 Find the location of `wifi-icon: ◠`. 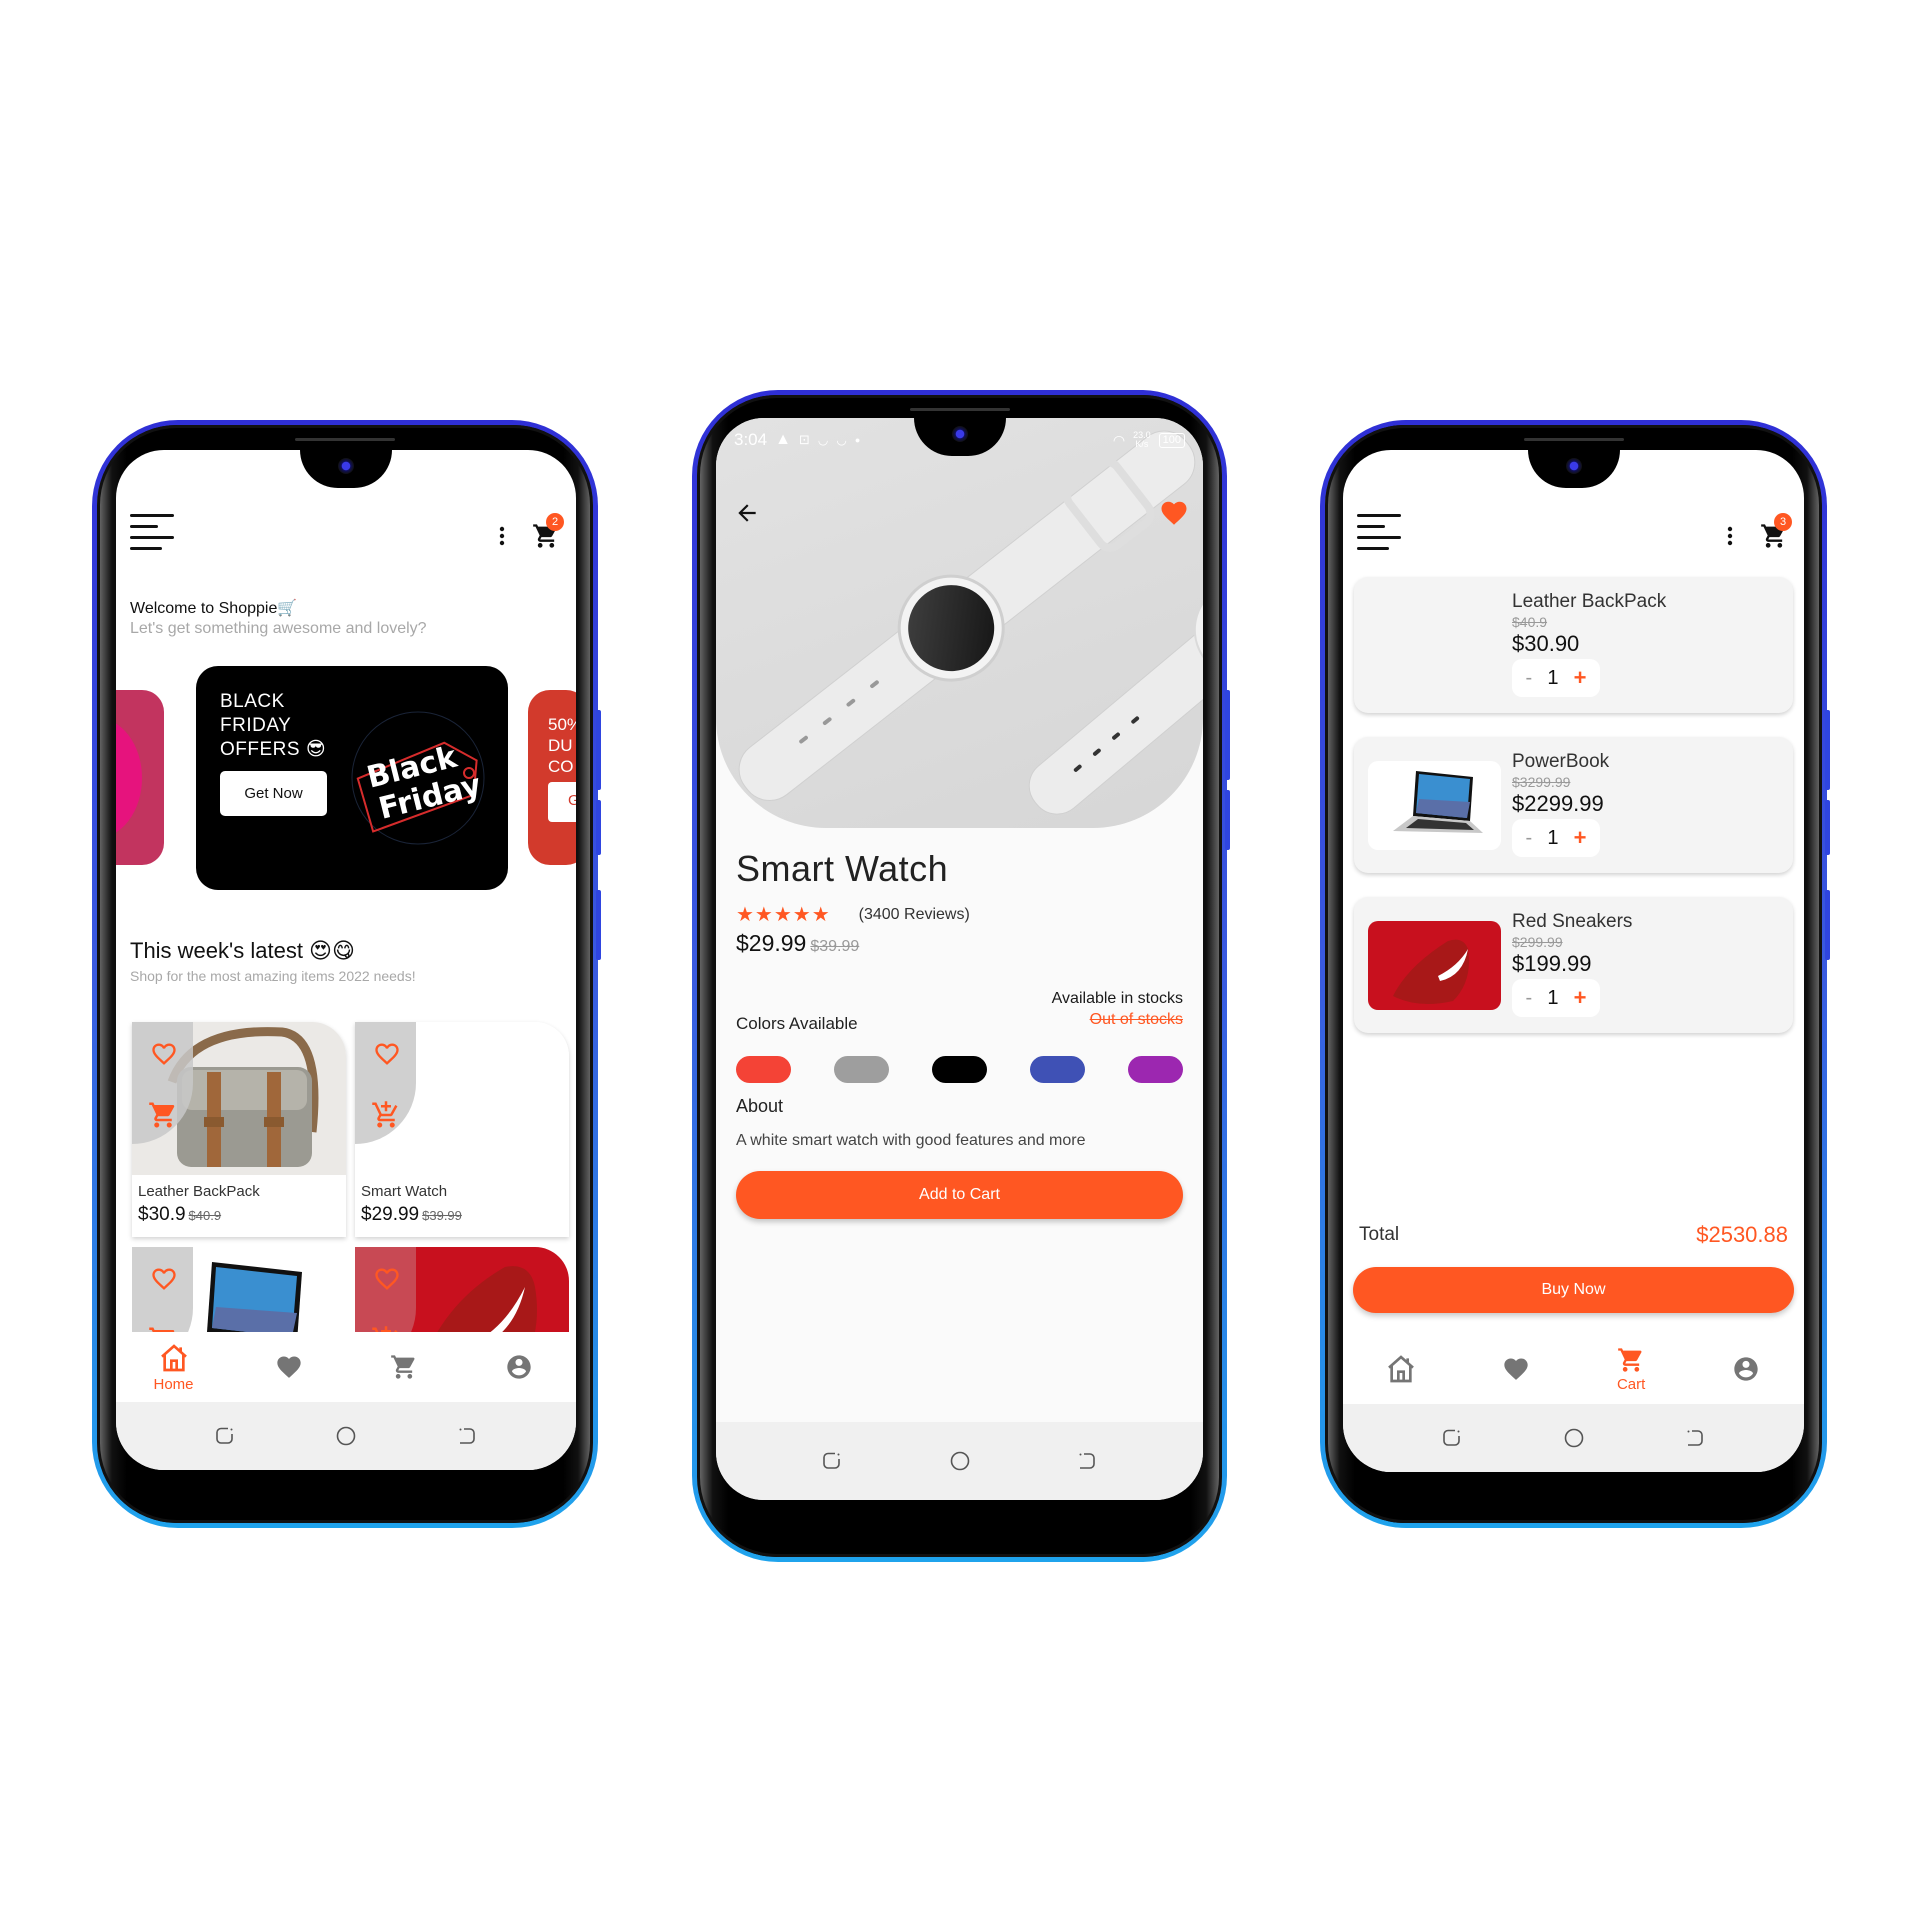

wifi-icon: ◠ is located at coordinates (1119, 439).